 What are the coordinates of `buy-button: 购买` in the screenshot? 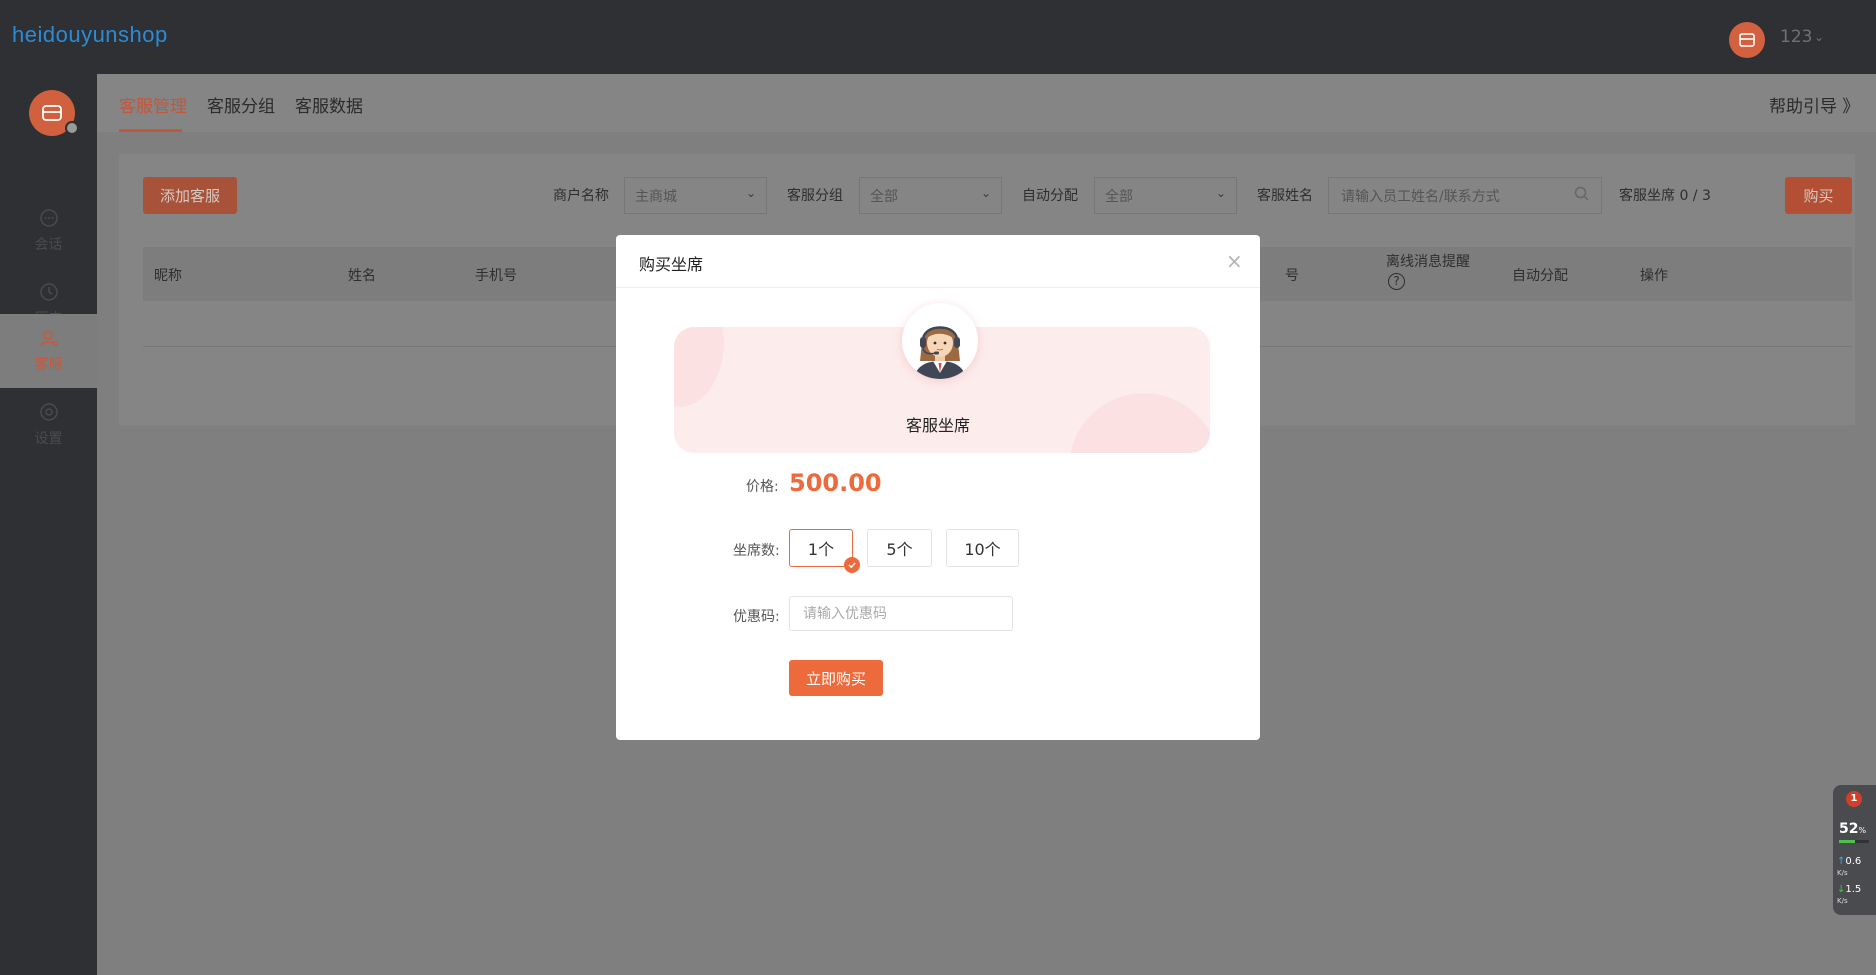 It's located at (1818, 195).